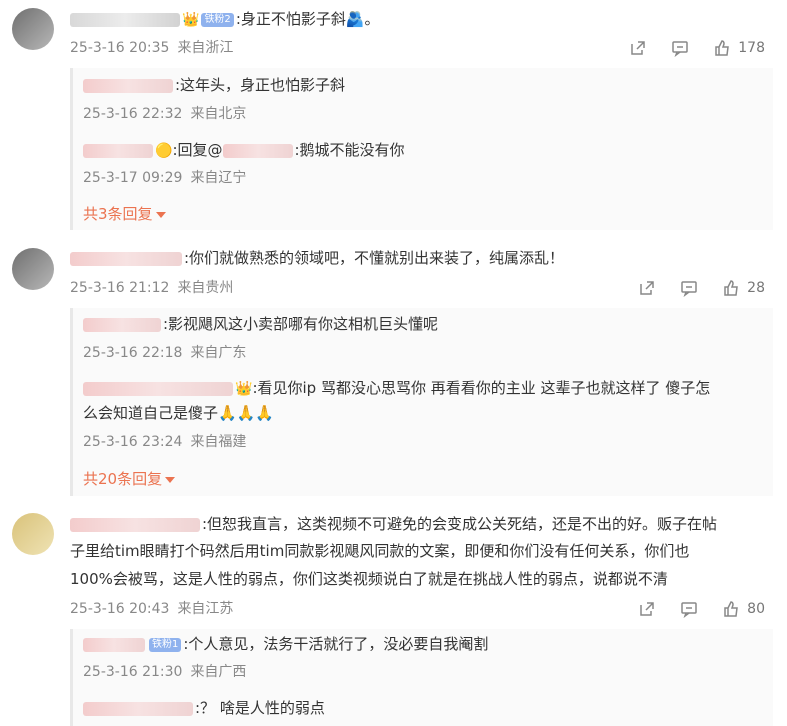 This screenshot has width=787, height=726. What do you see at coordinates (217, 19) in the screenshot?
I see `fan-badge: 铁粉2` at bounding box center [217, 19].